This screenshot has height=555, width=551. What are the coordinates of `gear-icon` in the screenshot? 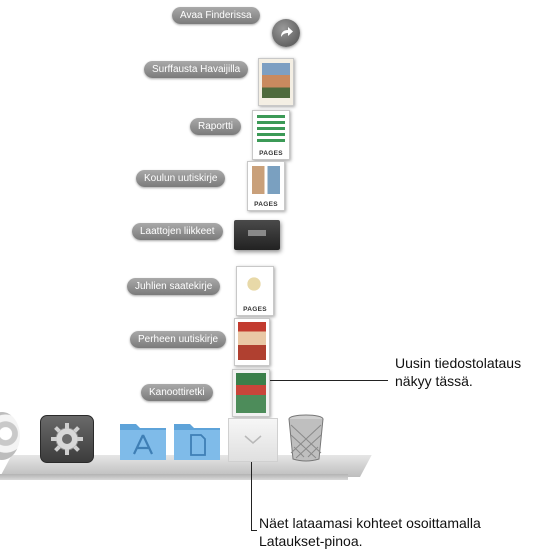 It's located at (67, 439).